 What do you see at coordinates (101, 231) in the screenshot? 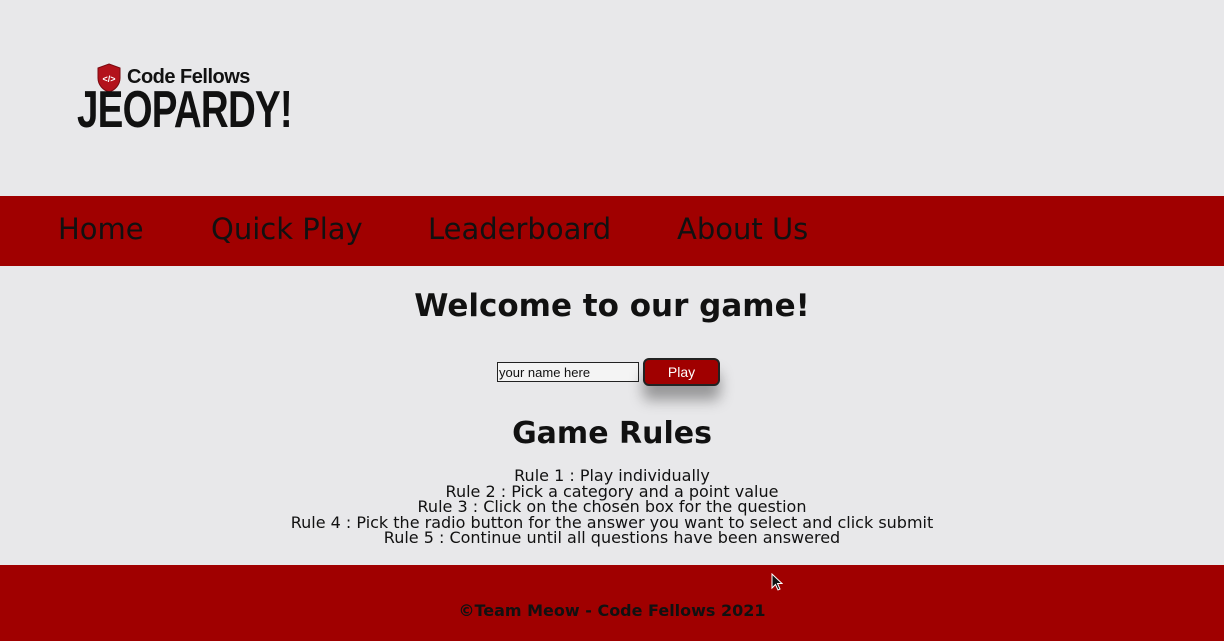
I see `nav-item-home: Home` at bounding box center [101, 231].